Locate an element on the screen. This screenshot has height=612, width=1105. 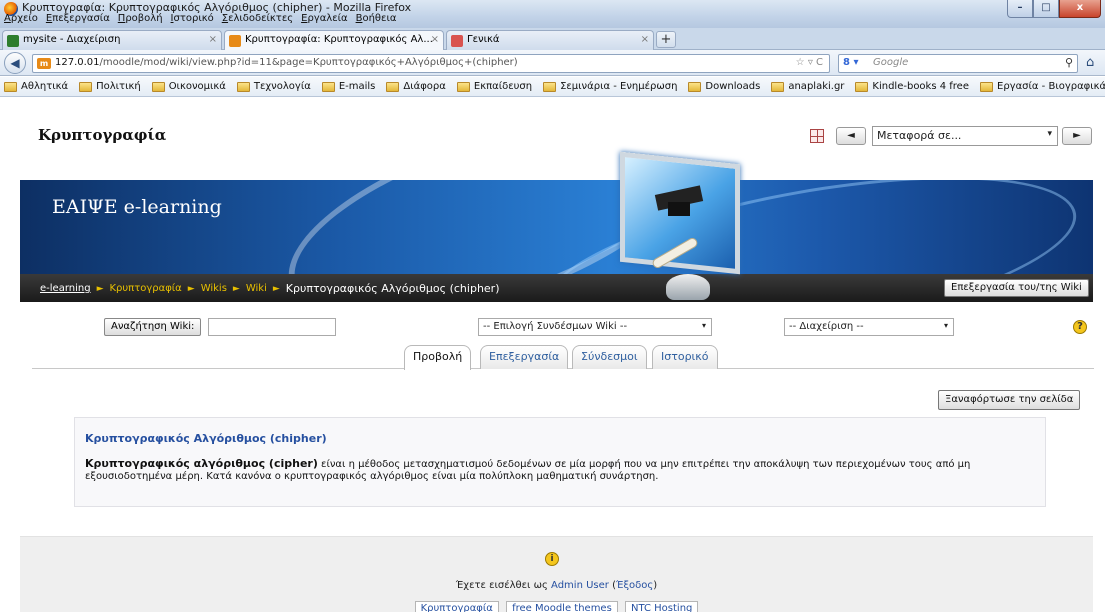
bookmark-item: Εργασία - Βιογραφικά is located at coordinates (1042, 86).